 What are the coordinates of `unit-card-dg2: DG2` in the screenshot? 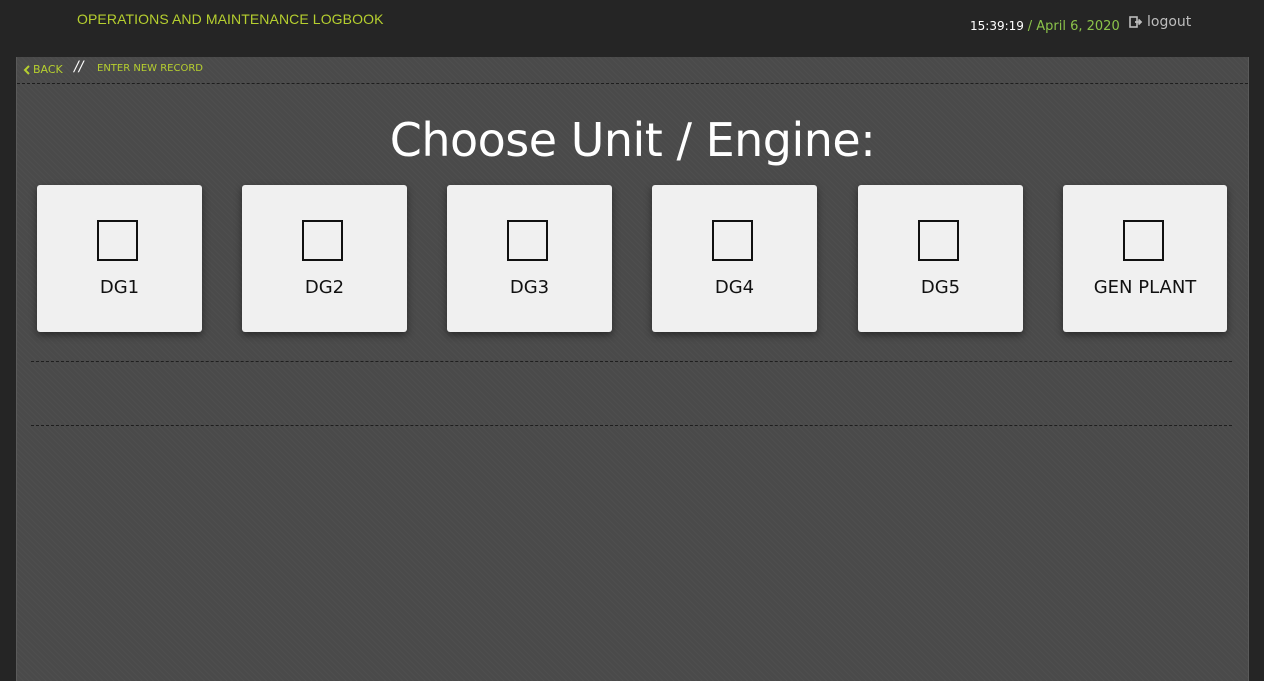 It's located at (324, 258).